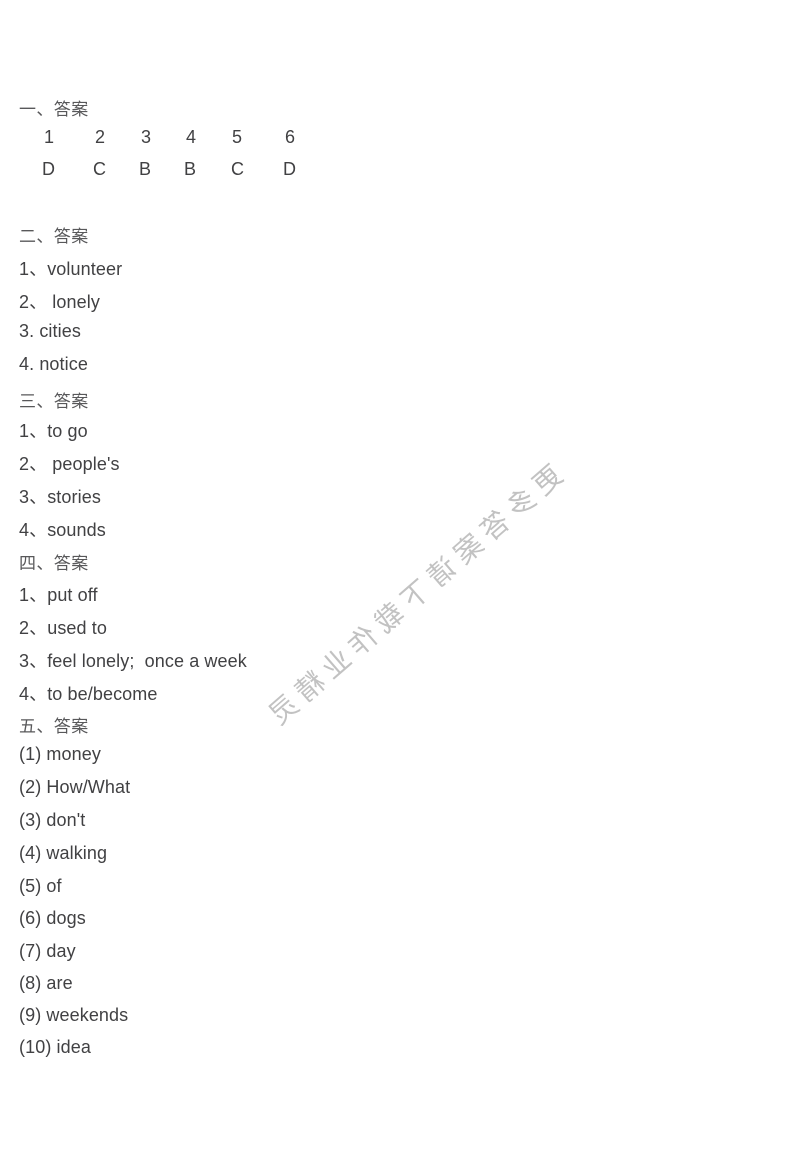  Describe the element at coordinates (146, 137) in the screenshot. I see `question-number-3: 3` at that location.